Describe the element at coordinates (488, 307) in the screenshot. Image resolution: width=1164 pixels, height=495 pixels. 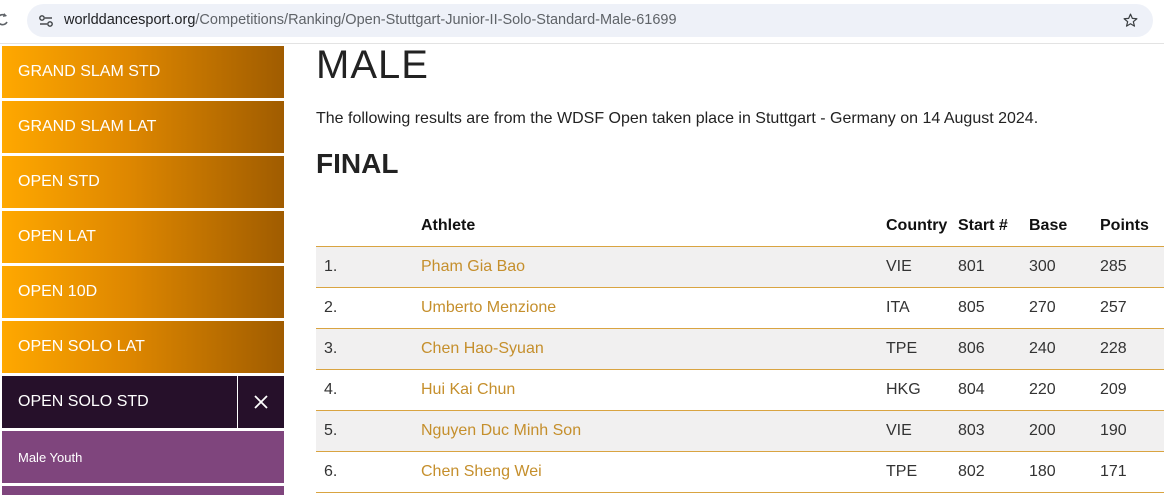
I see `athlete-link: Umberto Menzione` at that location.